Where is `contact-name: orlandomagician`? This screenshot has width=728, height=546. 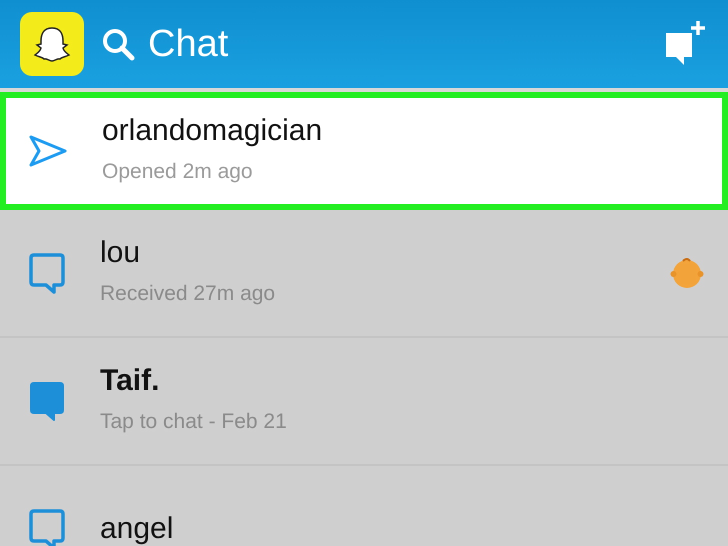
contact-name: orlandomagician is located at coordinates (213, 131).